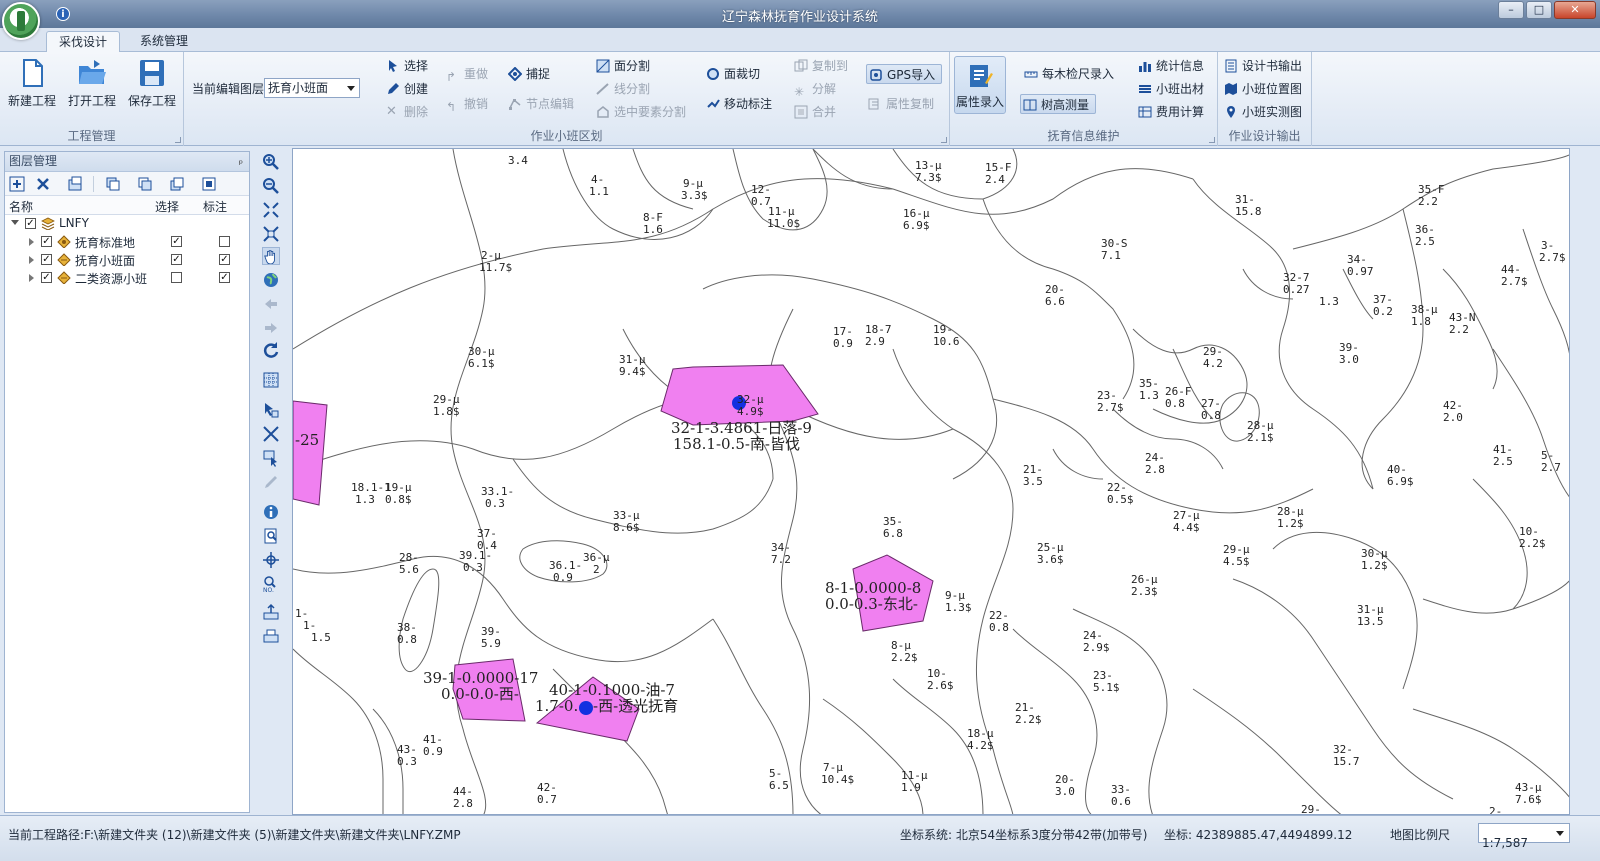  Describe the element at coordinates (271, 434) in the screenshot. I see `measure-tool-icon` at that location.